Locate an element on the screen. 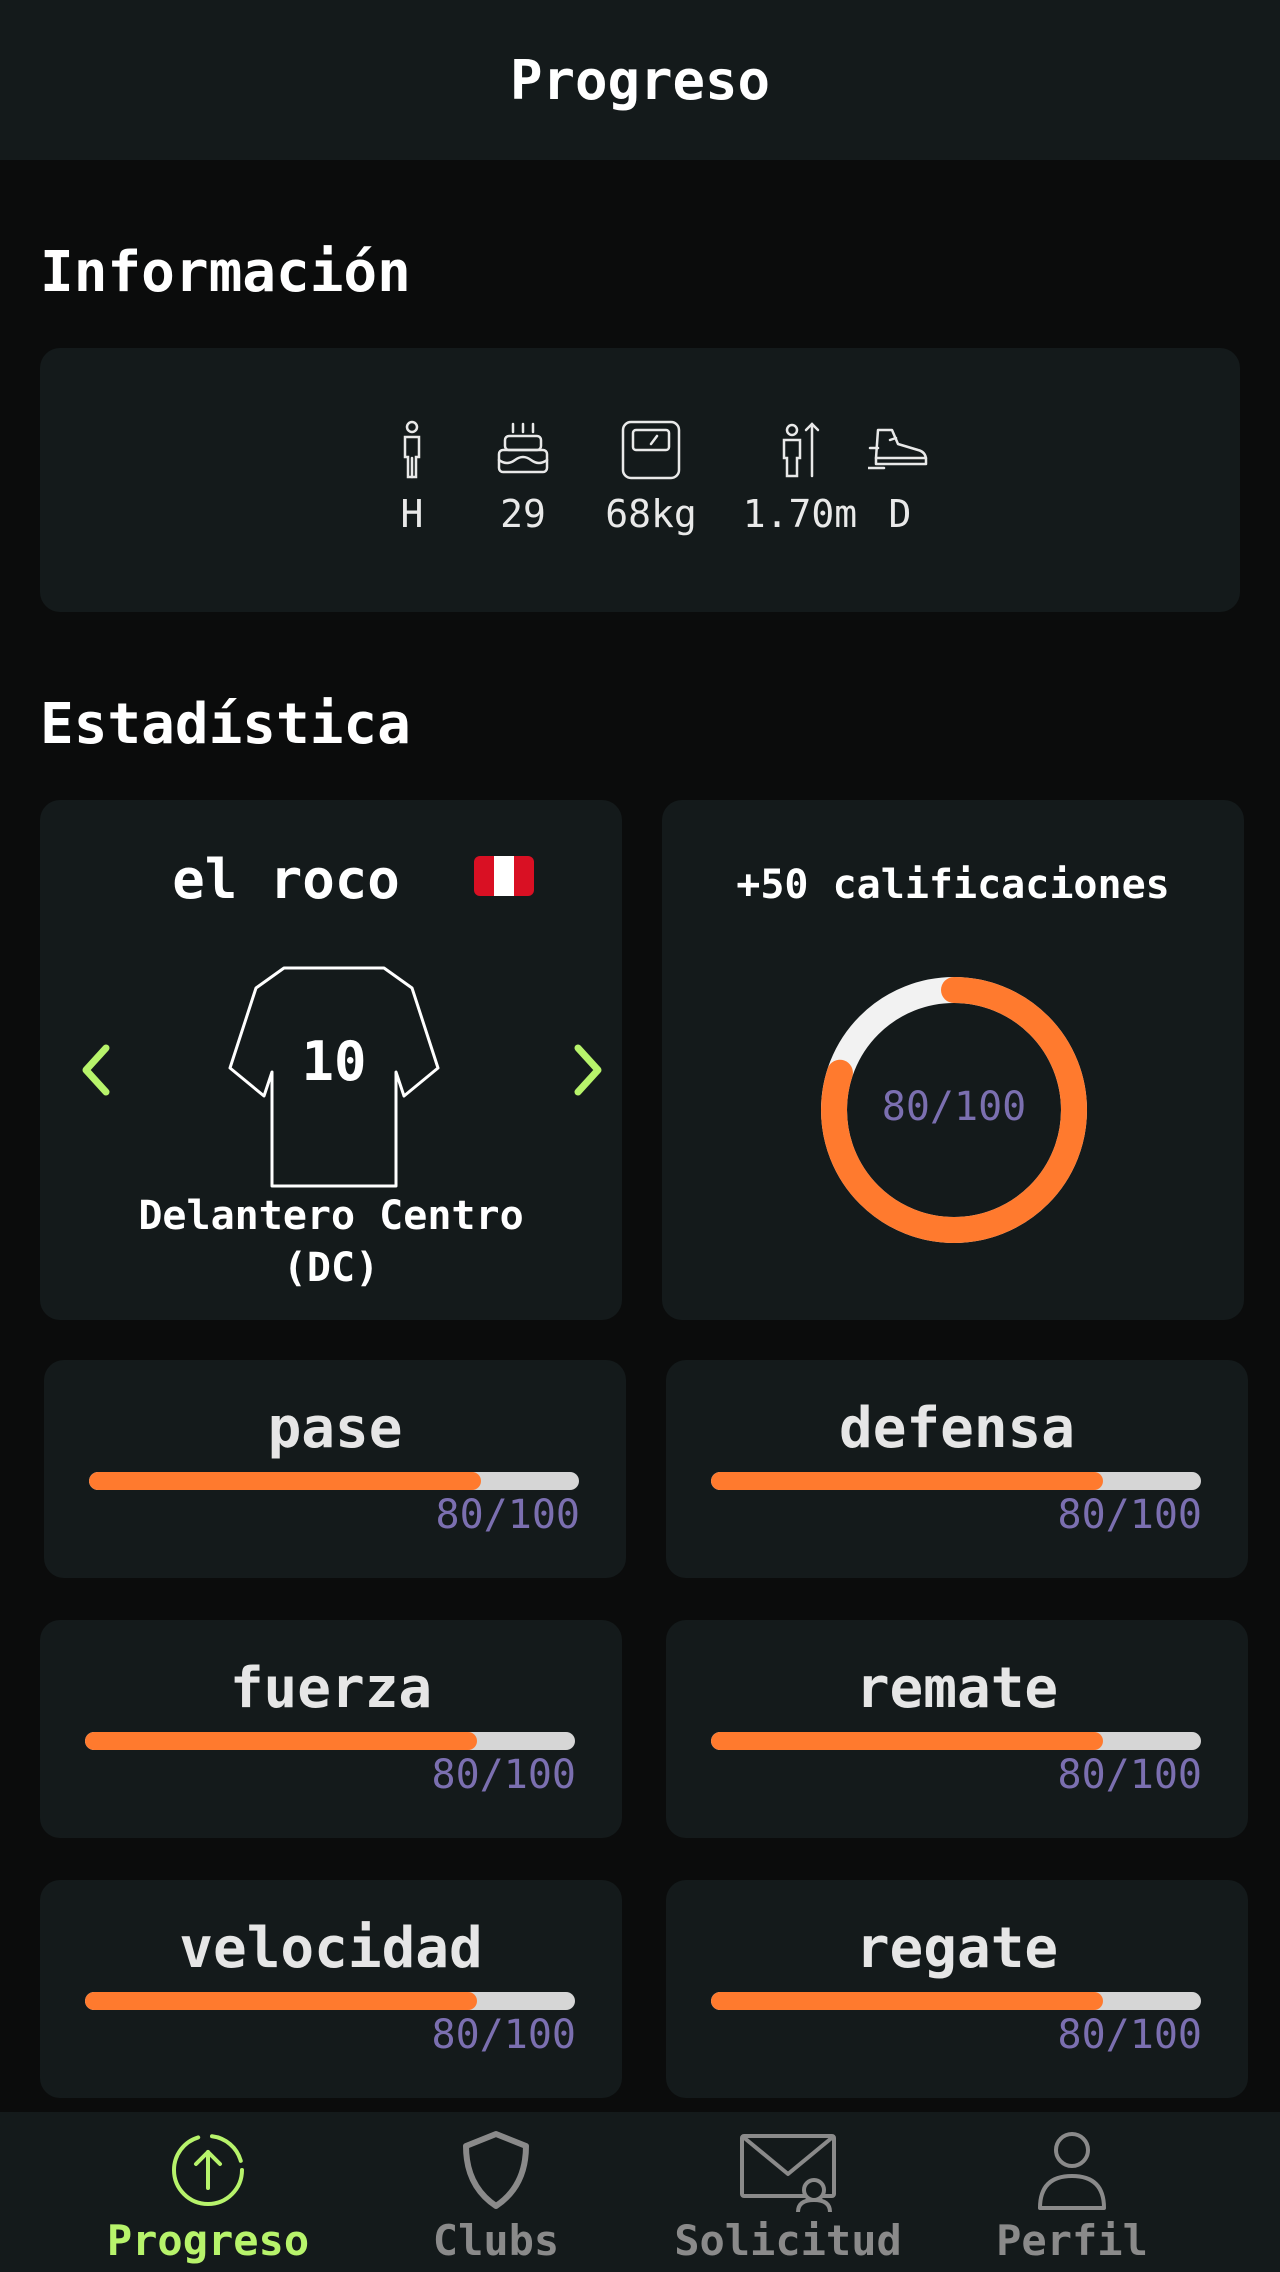  stat-name: defensa is located at coordinates (956, 1428).